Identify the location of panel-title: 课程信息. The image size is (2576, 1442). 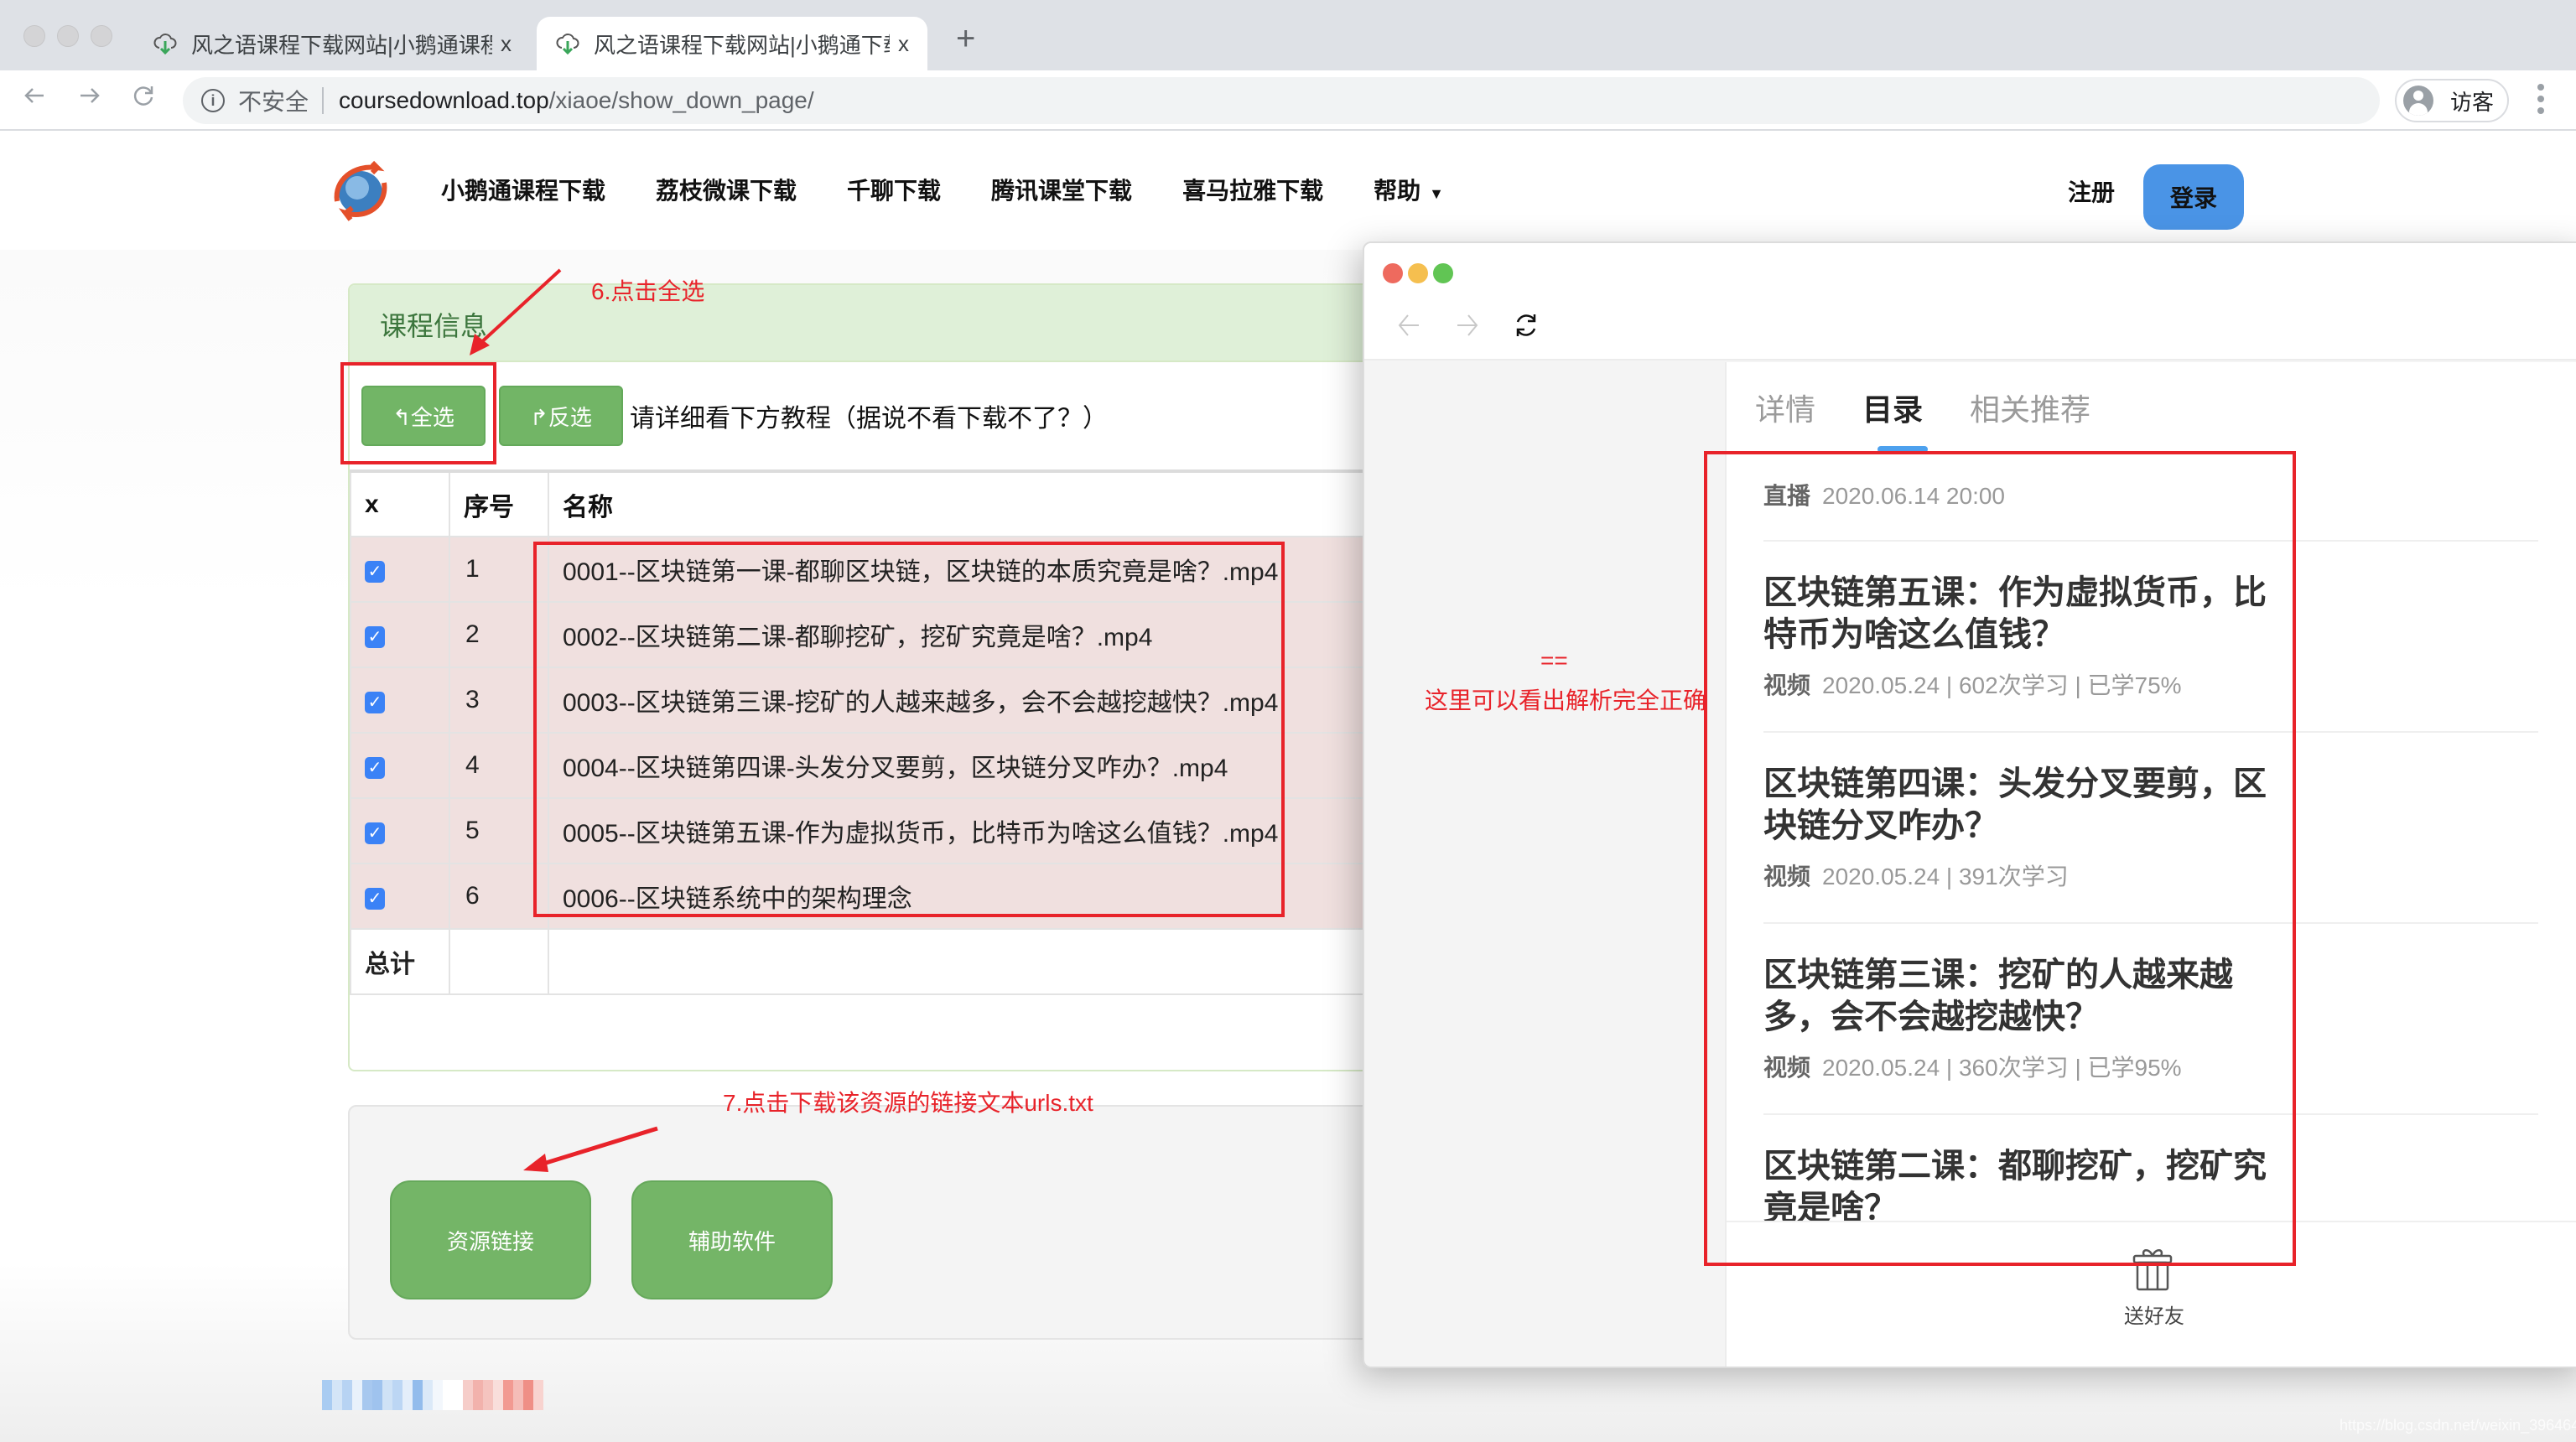
(893, 323).